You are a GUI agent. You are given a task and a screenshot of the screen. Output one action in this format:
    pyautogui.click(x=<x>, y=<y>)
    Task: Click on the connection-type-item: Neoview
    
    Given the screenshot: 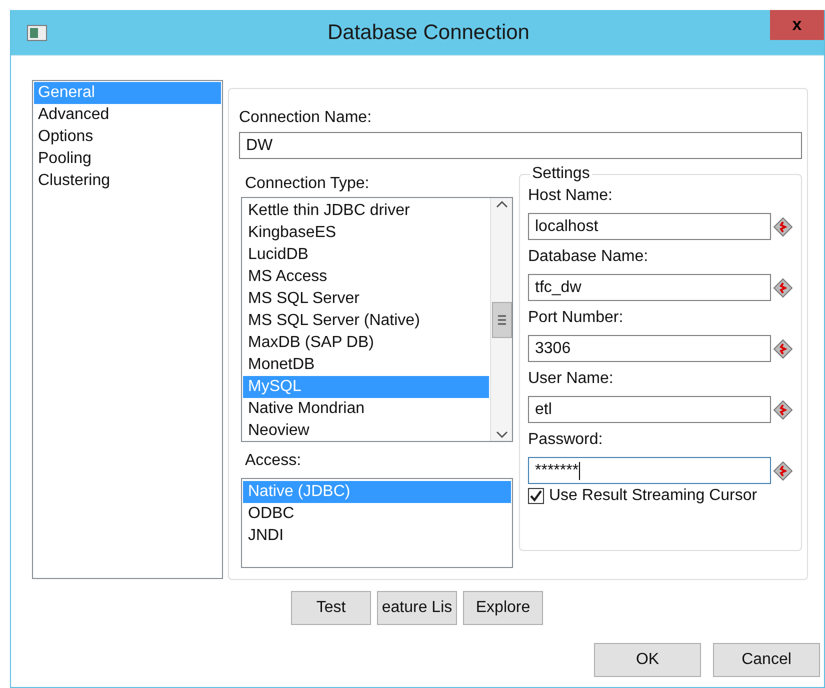 What is the action you would take?
    pyautogui.click(x=366, y=430)
    